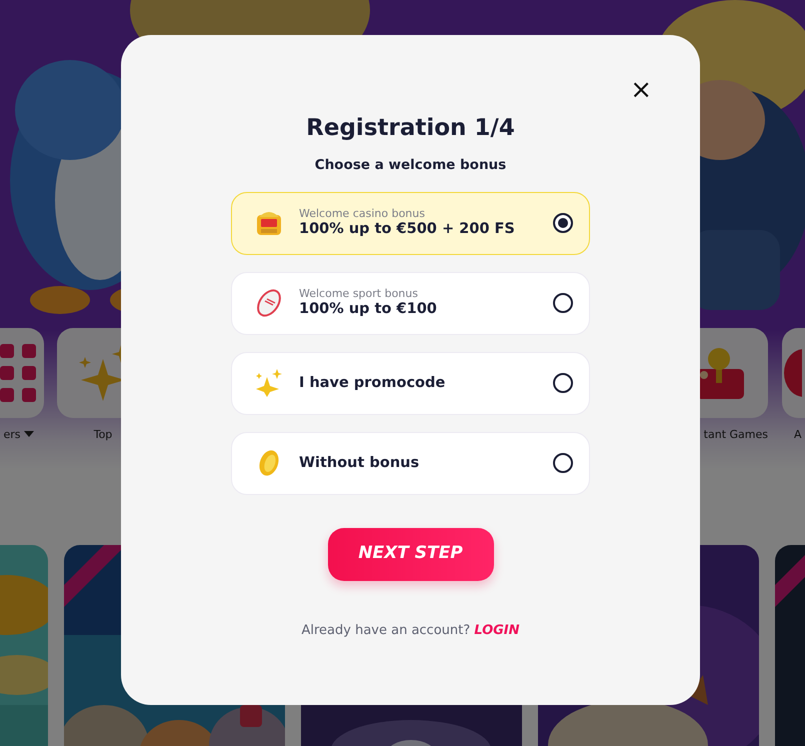 This screenshot has width=805, height=746. Describe the element at coordinates (269, 383) in the screenshot. I see `sparkles-icon` at that location.